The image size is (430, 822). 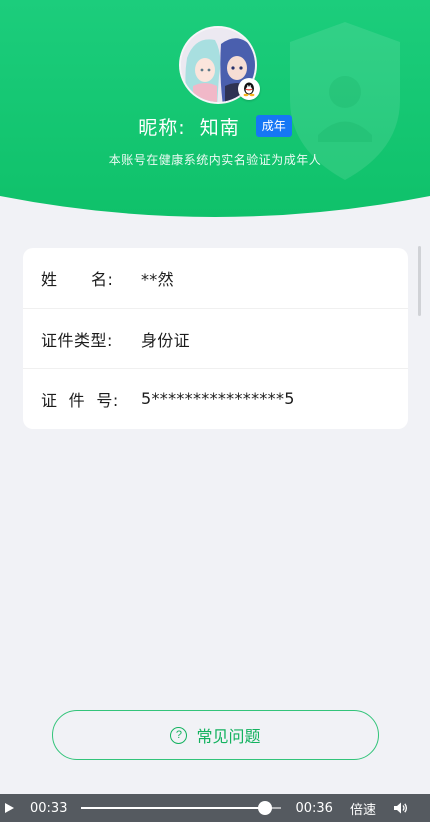 What do you see at coordinates (157, 279) in the screenshot?
I see `name-value: **然` at bounding box center [157, 279].